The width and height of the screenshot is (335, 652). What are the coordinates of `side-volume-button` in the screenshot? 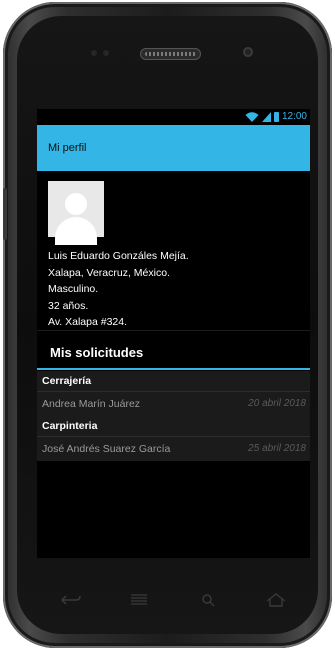 It's located at (5, 214).